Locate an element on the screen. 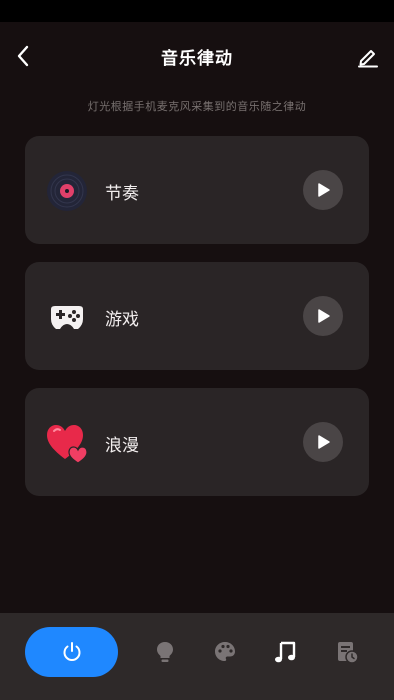 The image size is (394, 700). nav-item-music is located at coordinates (285, 652).